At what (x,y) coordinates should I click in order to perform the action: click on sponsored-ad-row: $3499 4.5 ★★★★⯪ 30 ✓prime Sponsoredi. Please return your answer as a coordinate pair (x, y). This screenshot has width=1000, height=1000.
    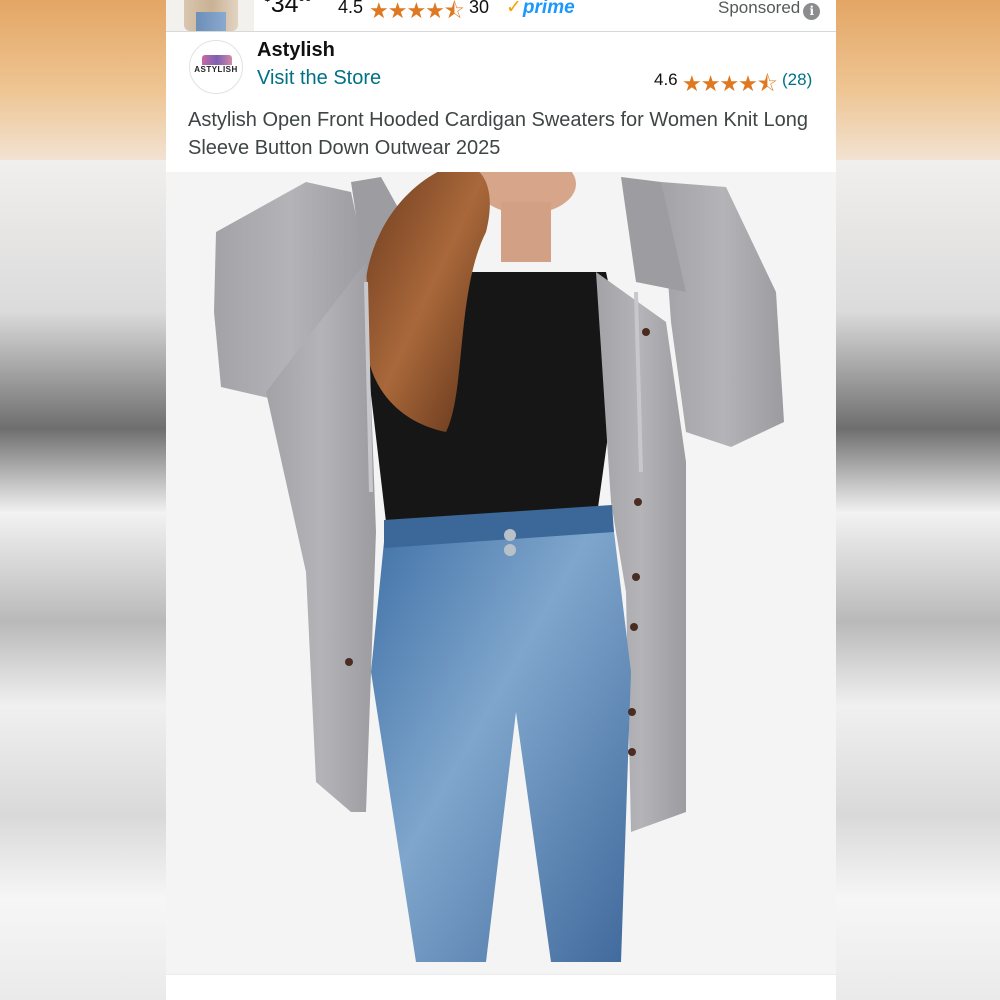
    Looking at the image, I should click on (501, 16).